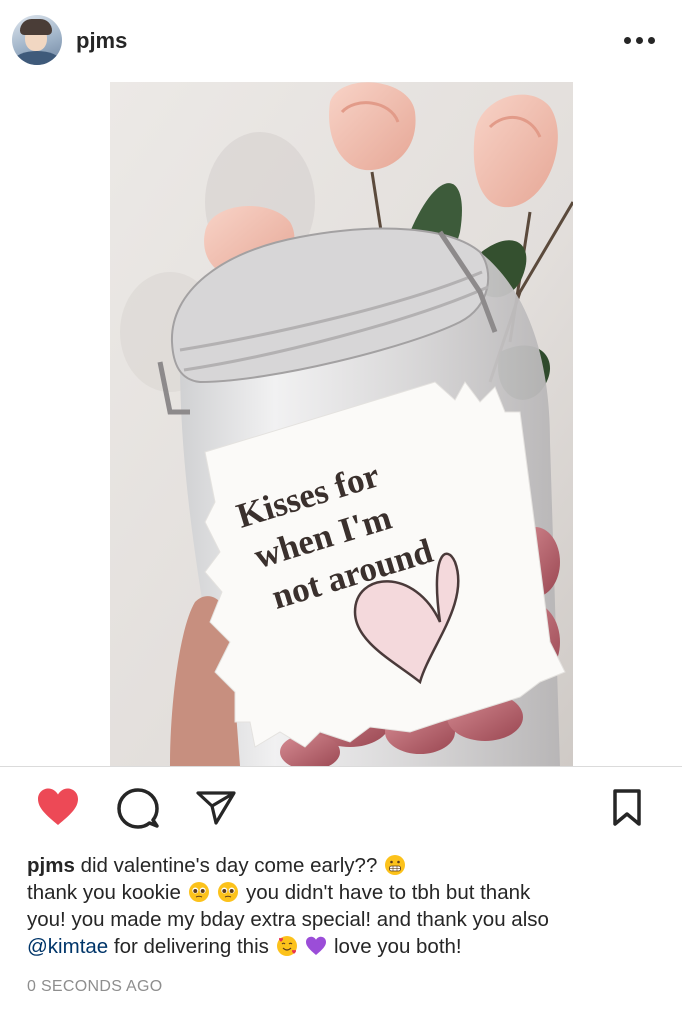 This screenshot has width=682, height=1024. What do you see at coordinates (191, 946) in the screenshot?
I see `caption-text-4a: for delivering this` at bounding box center [191, 946].